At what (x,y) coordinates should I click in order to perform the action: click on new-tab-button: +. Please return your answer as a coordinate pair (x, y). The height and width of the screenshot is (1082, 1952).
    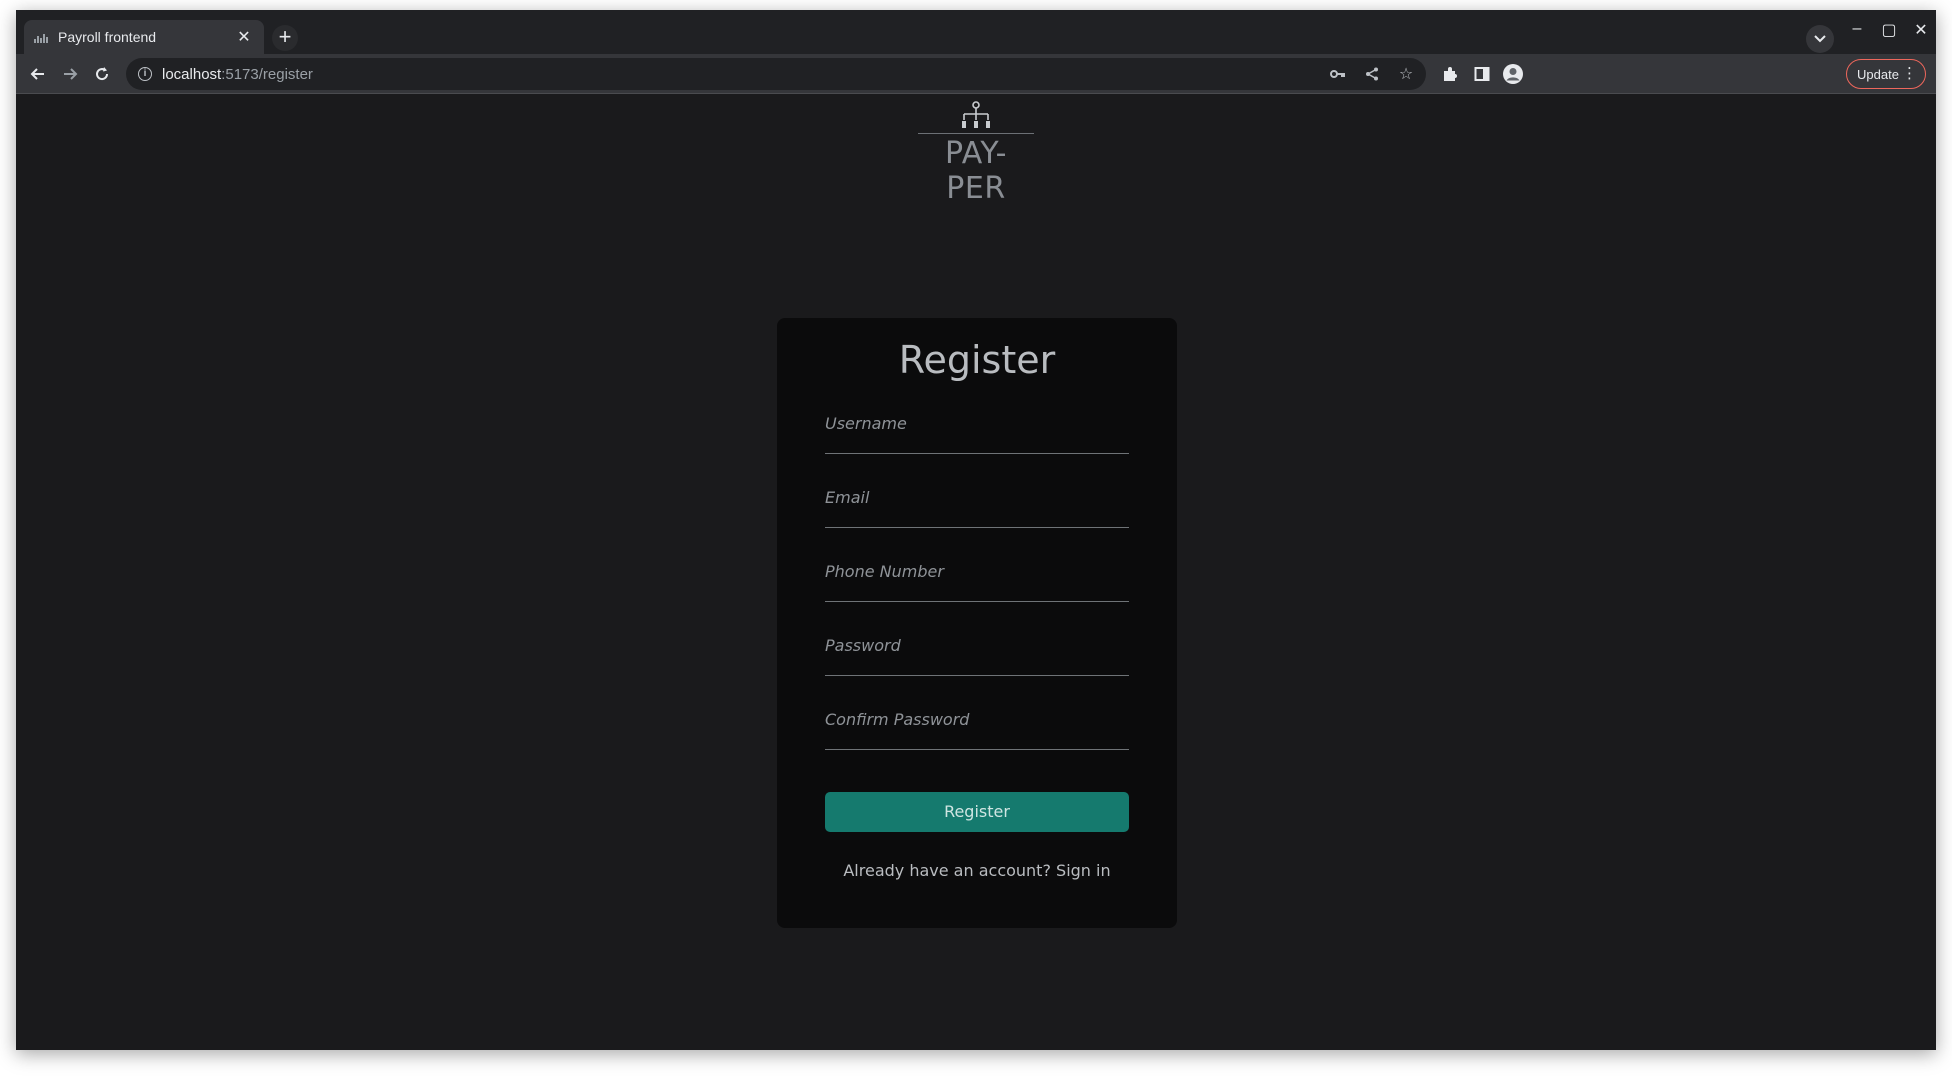
    Looking at the image, I should click on (285, 38).